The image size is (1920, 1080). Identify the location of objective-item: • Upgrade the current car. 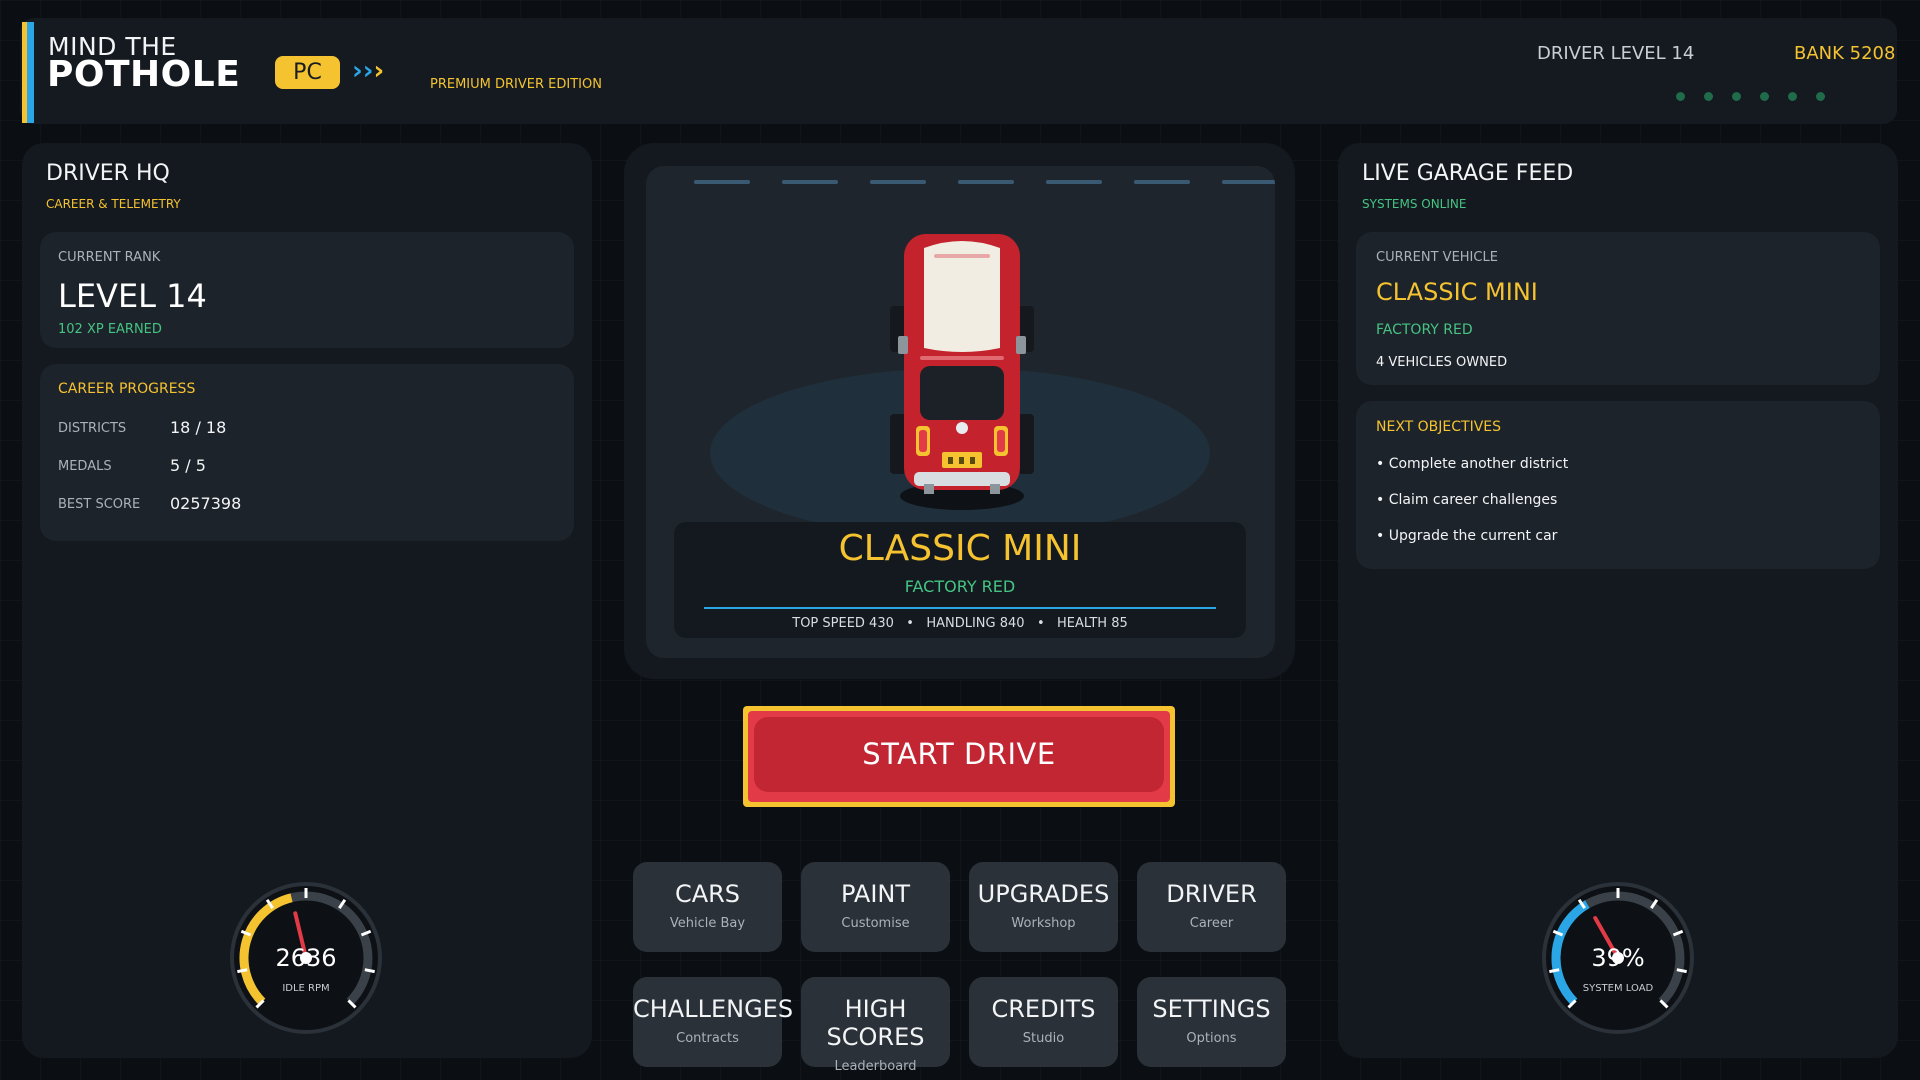
(1467, 536).